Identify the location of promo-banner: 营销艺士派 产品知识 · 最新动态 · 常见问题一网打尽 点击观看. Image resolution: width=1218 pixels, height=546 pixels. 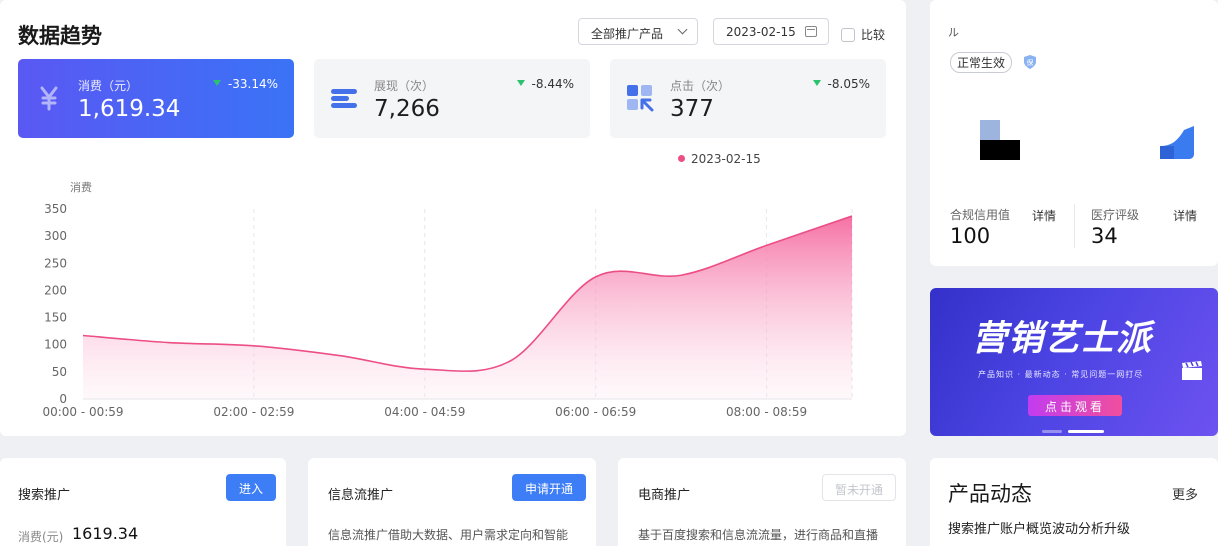
(1074, 362).